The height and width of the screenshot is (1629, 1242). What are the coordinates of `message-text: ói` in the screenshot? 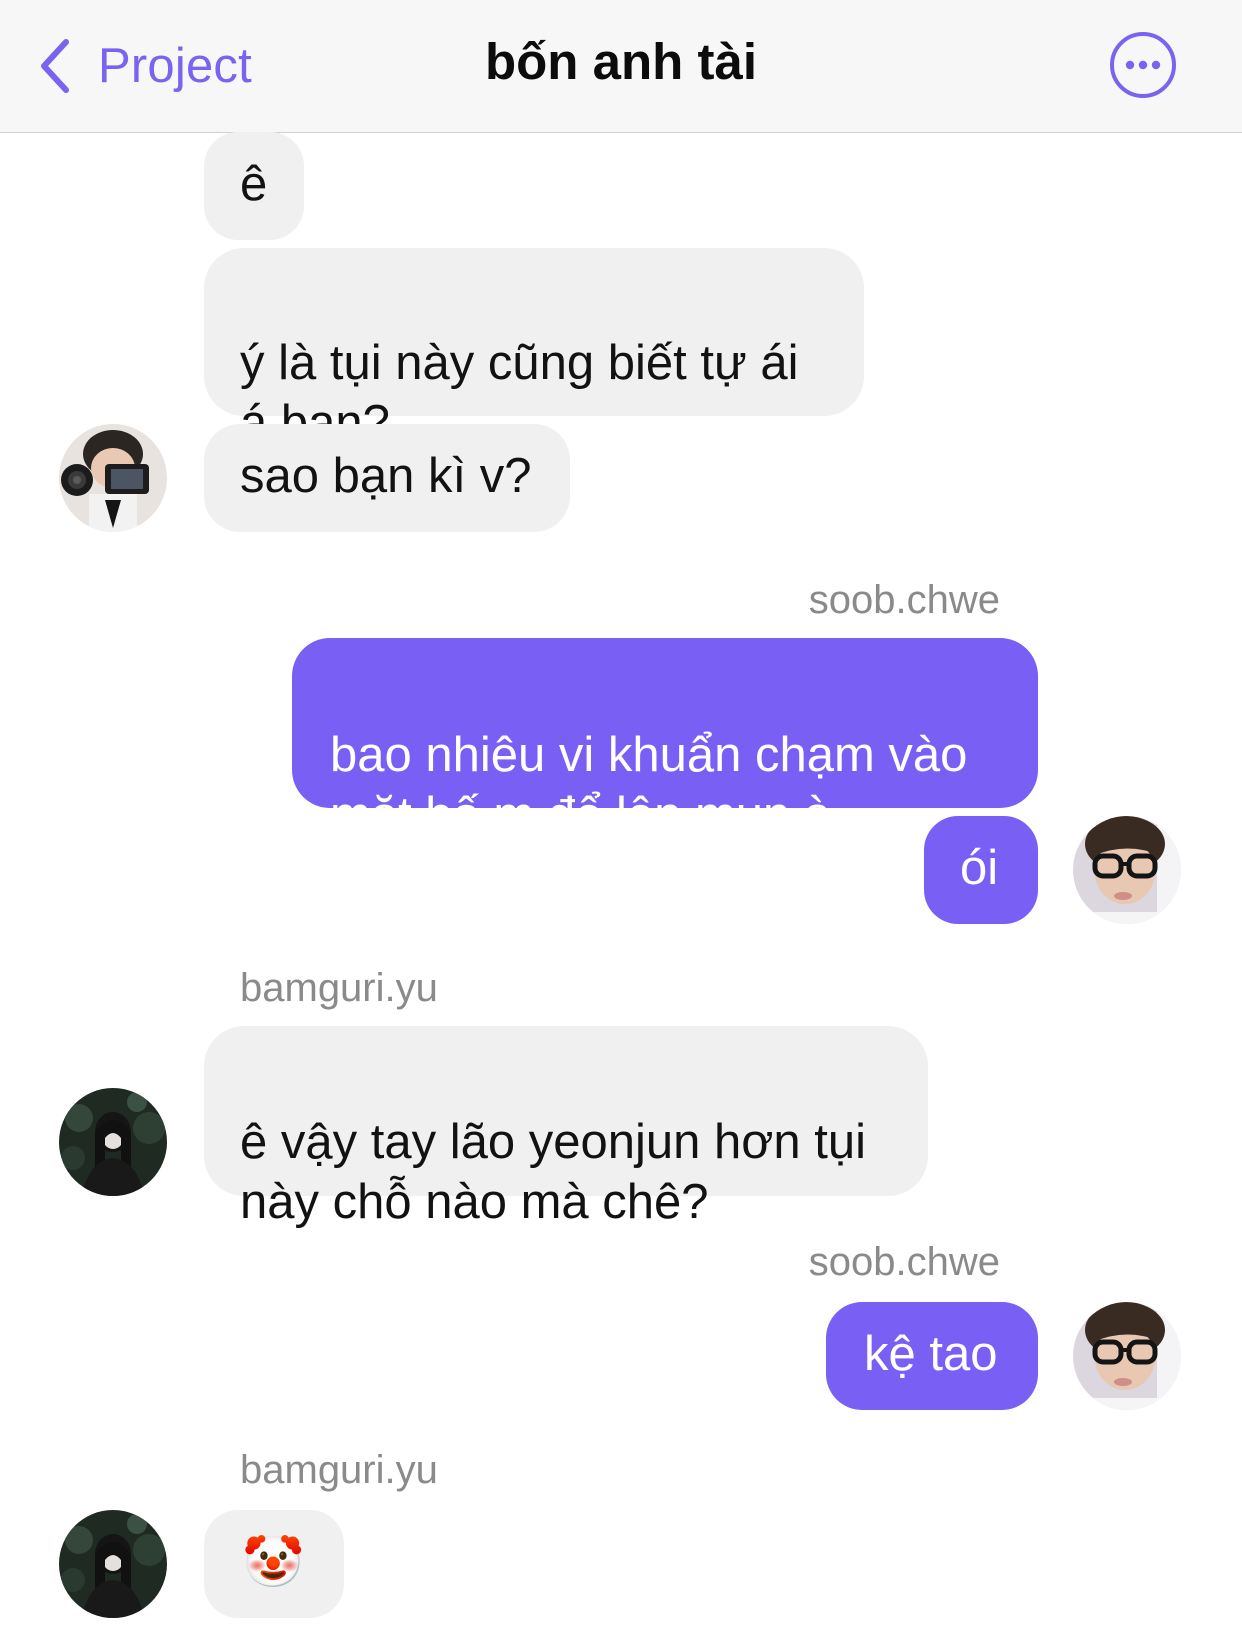 It's located at (979, 868).